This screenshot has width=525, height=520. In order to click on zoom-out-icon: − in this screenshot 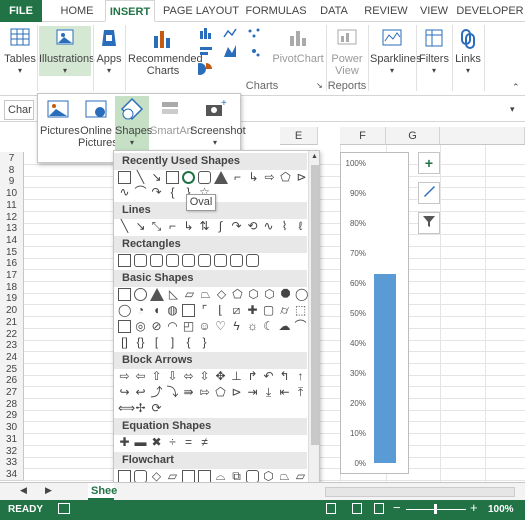, I will do `click(397, 507)`.